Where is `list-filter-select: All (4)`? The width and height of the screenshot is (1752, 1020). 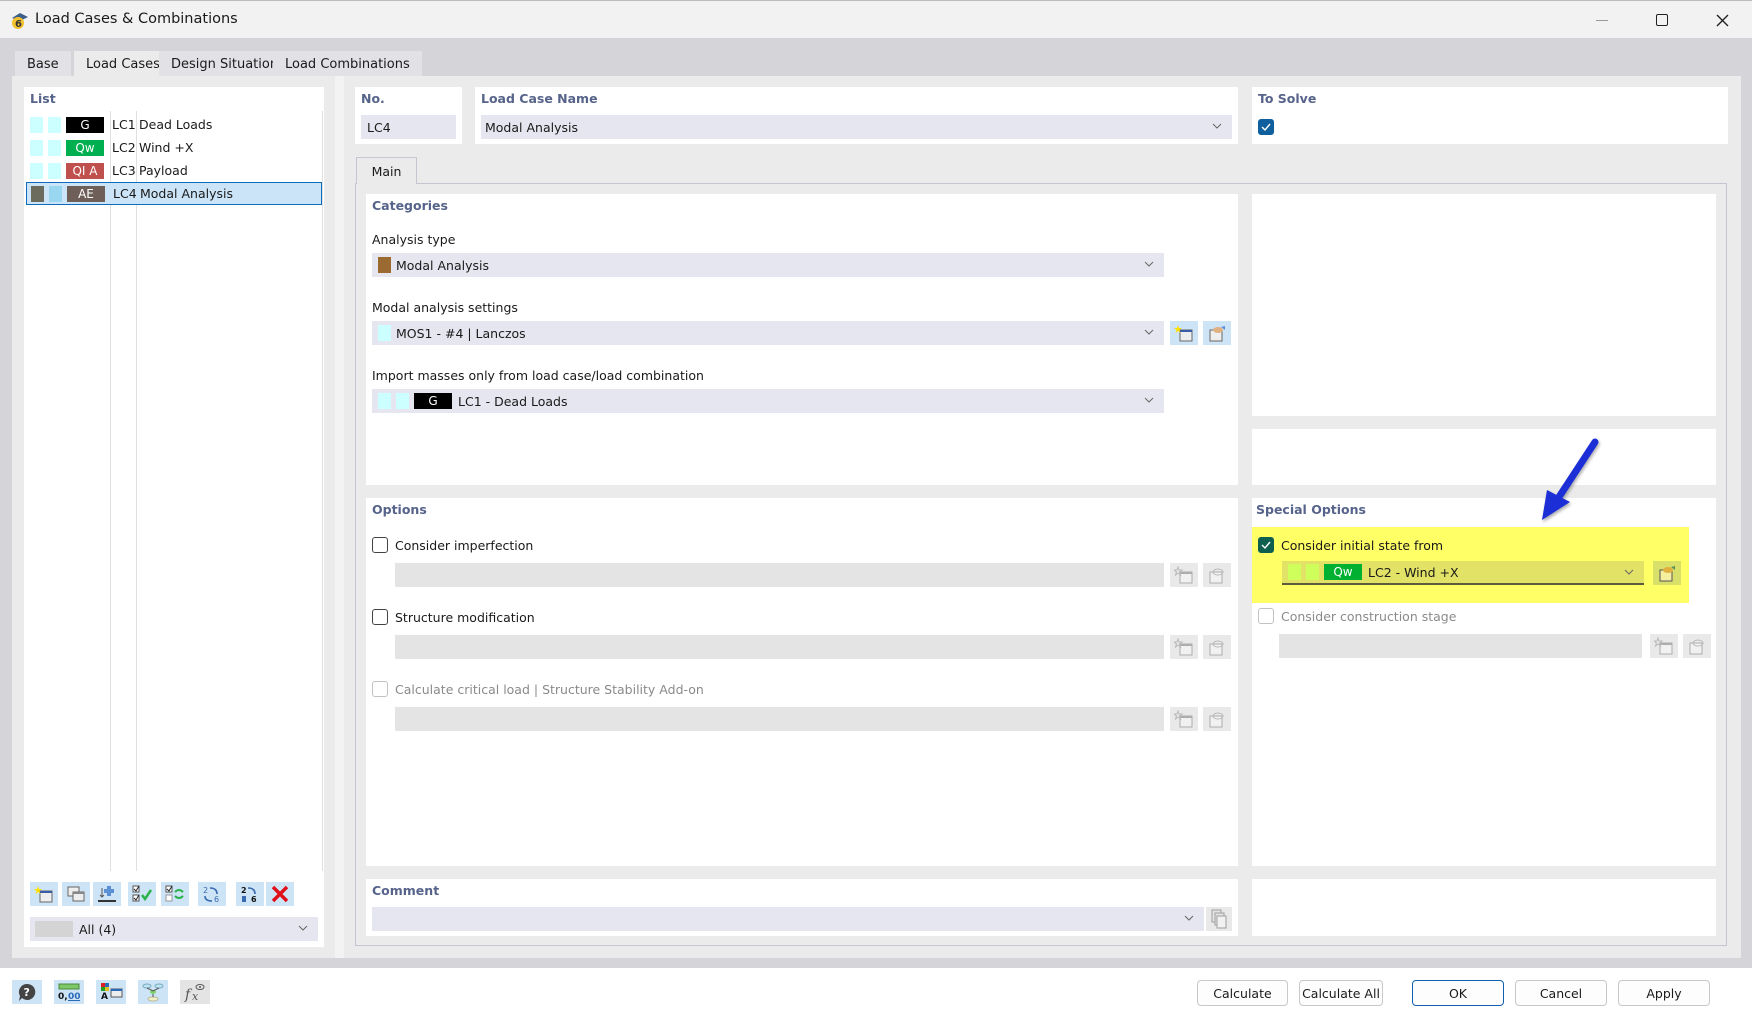 list-filter-select: All (4) is located at coordinates (174, 929).